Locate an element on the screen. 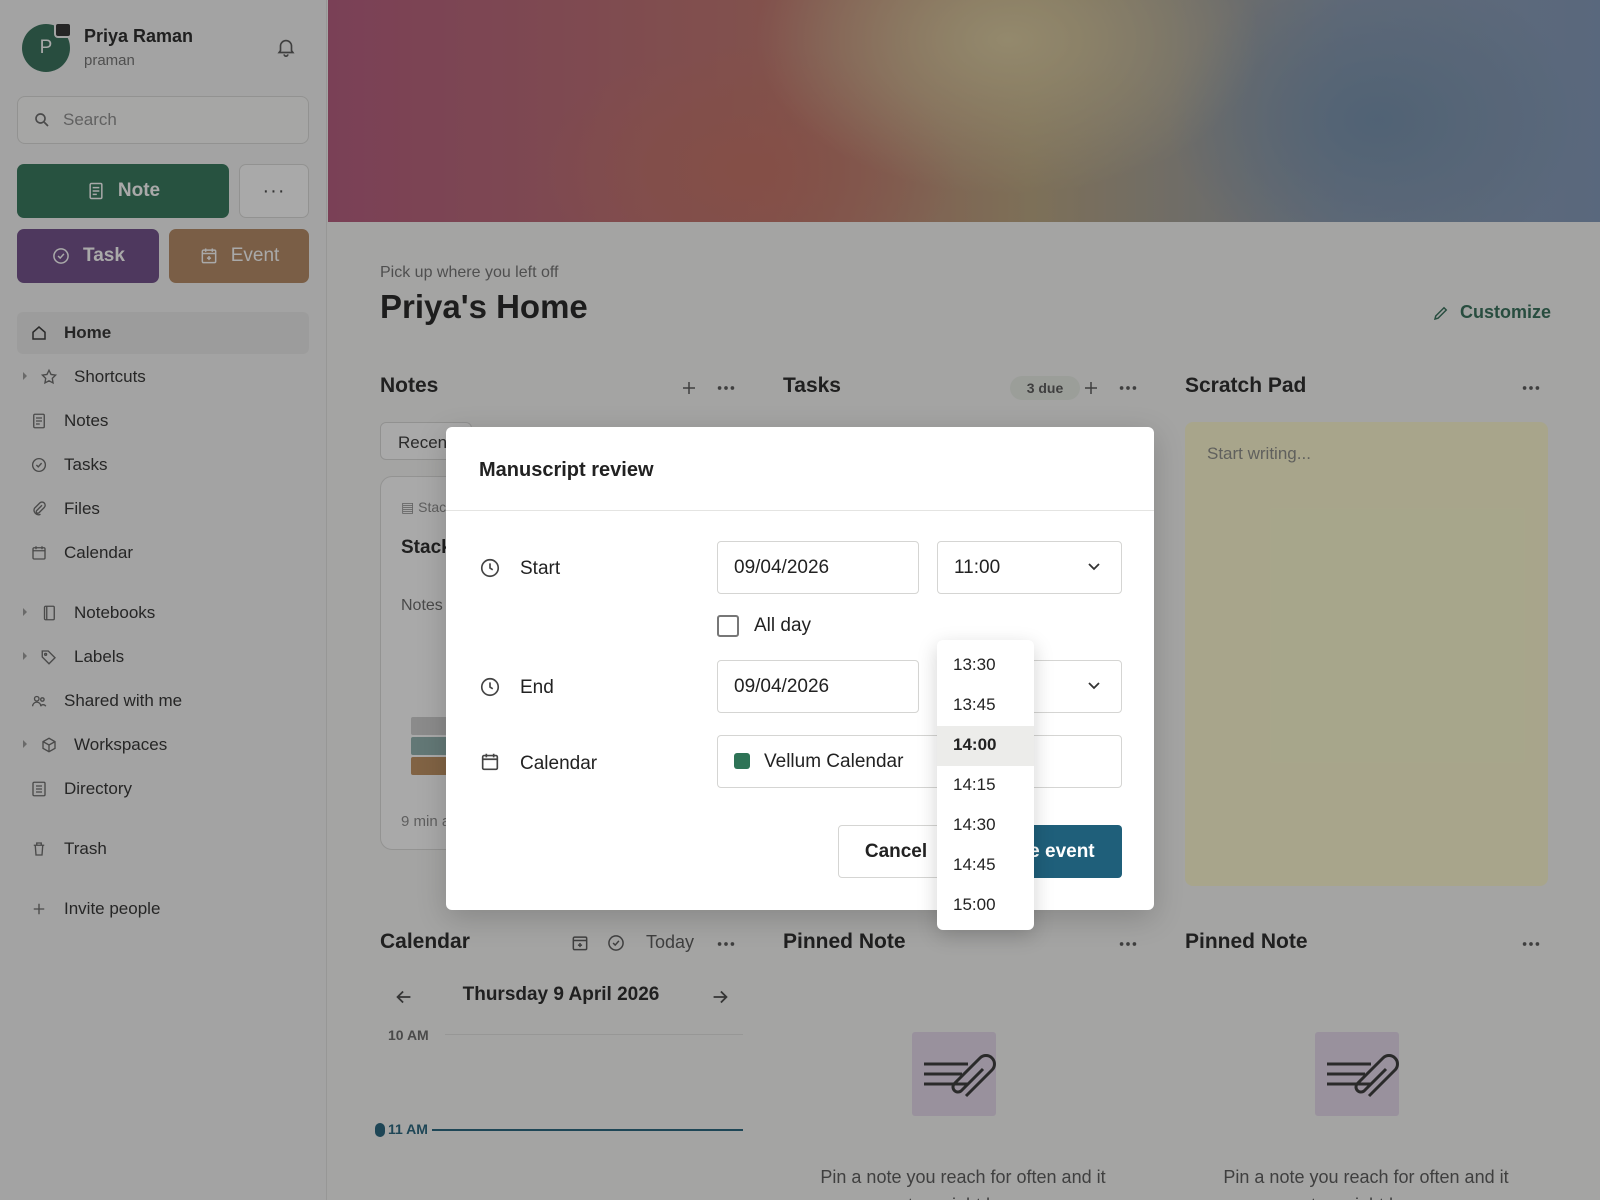  dialog-title: Manuscript review is located at coordinates (566, 470).